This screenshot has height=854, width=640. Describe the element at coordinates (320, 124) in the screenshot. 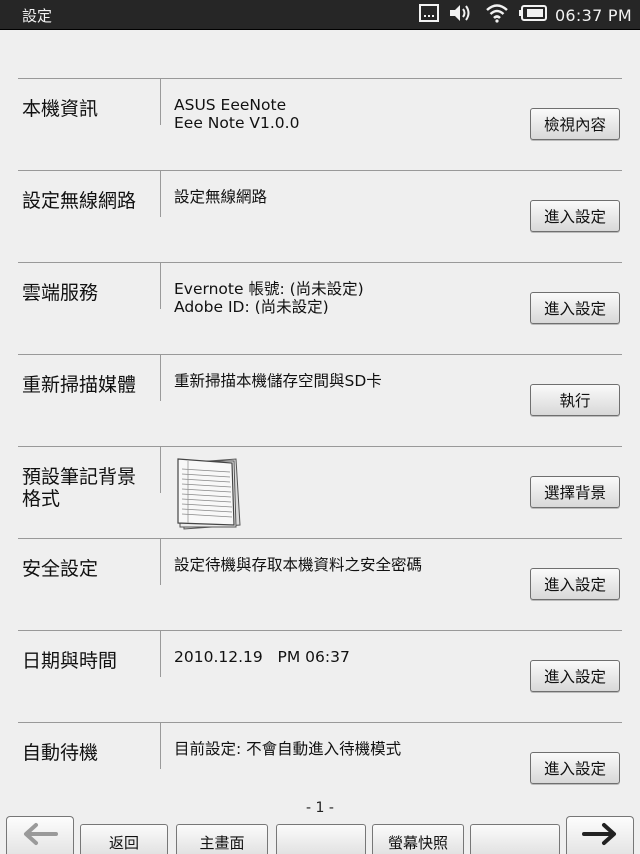

I see `row-device-info: 本機資訊 ASUS EeeNote Eee Note V1.0.0 檢視內容` at that location.